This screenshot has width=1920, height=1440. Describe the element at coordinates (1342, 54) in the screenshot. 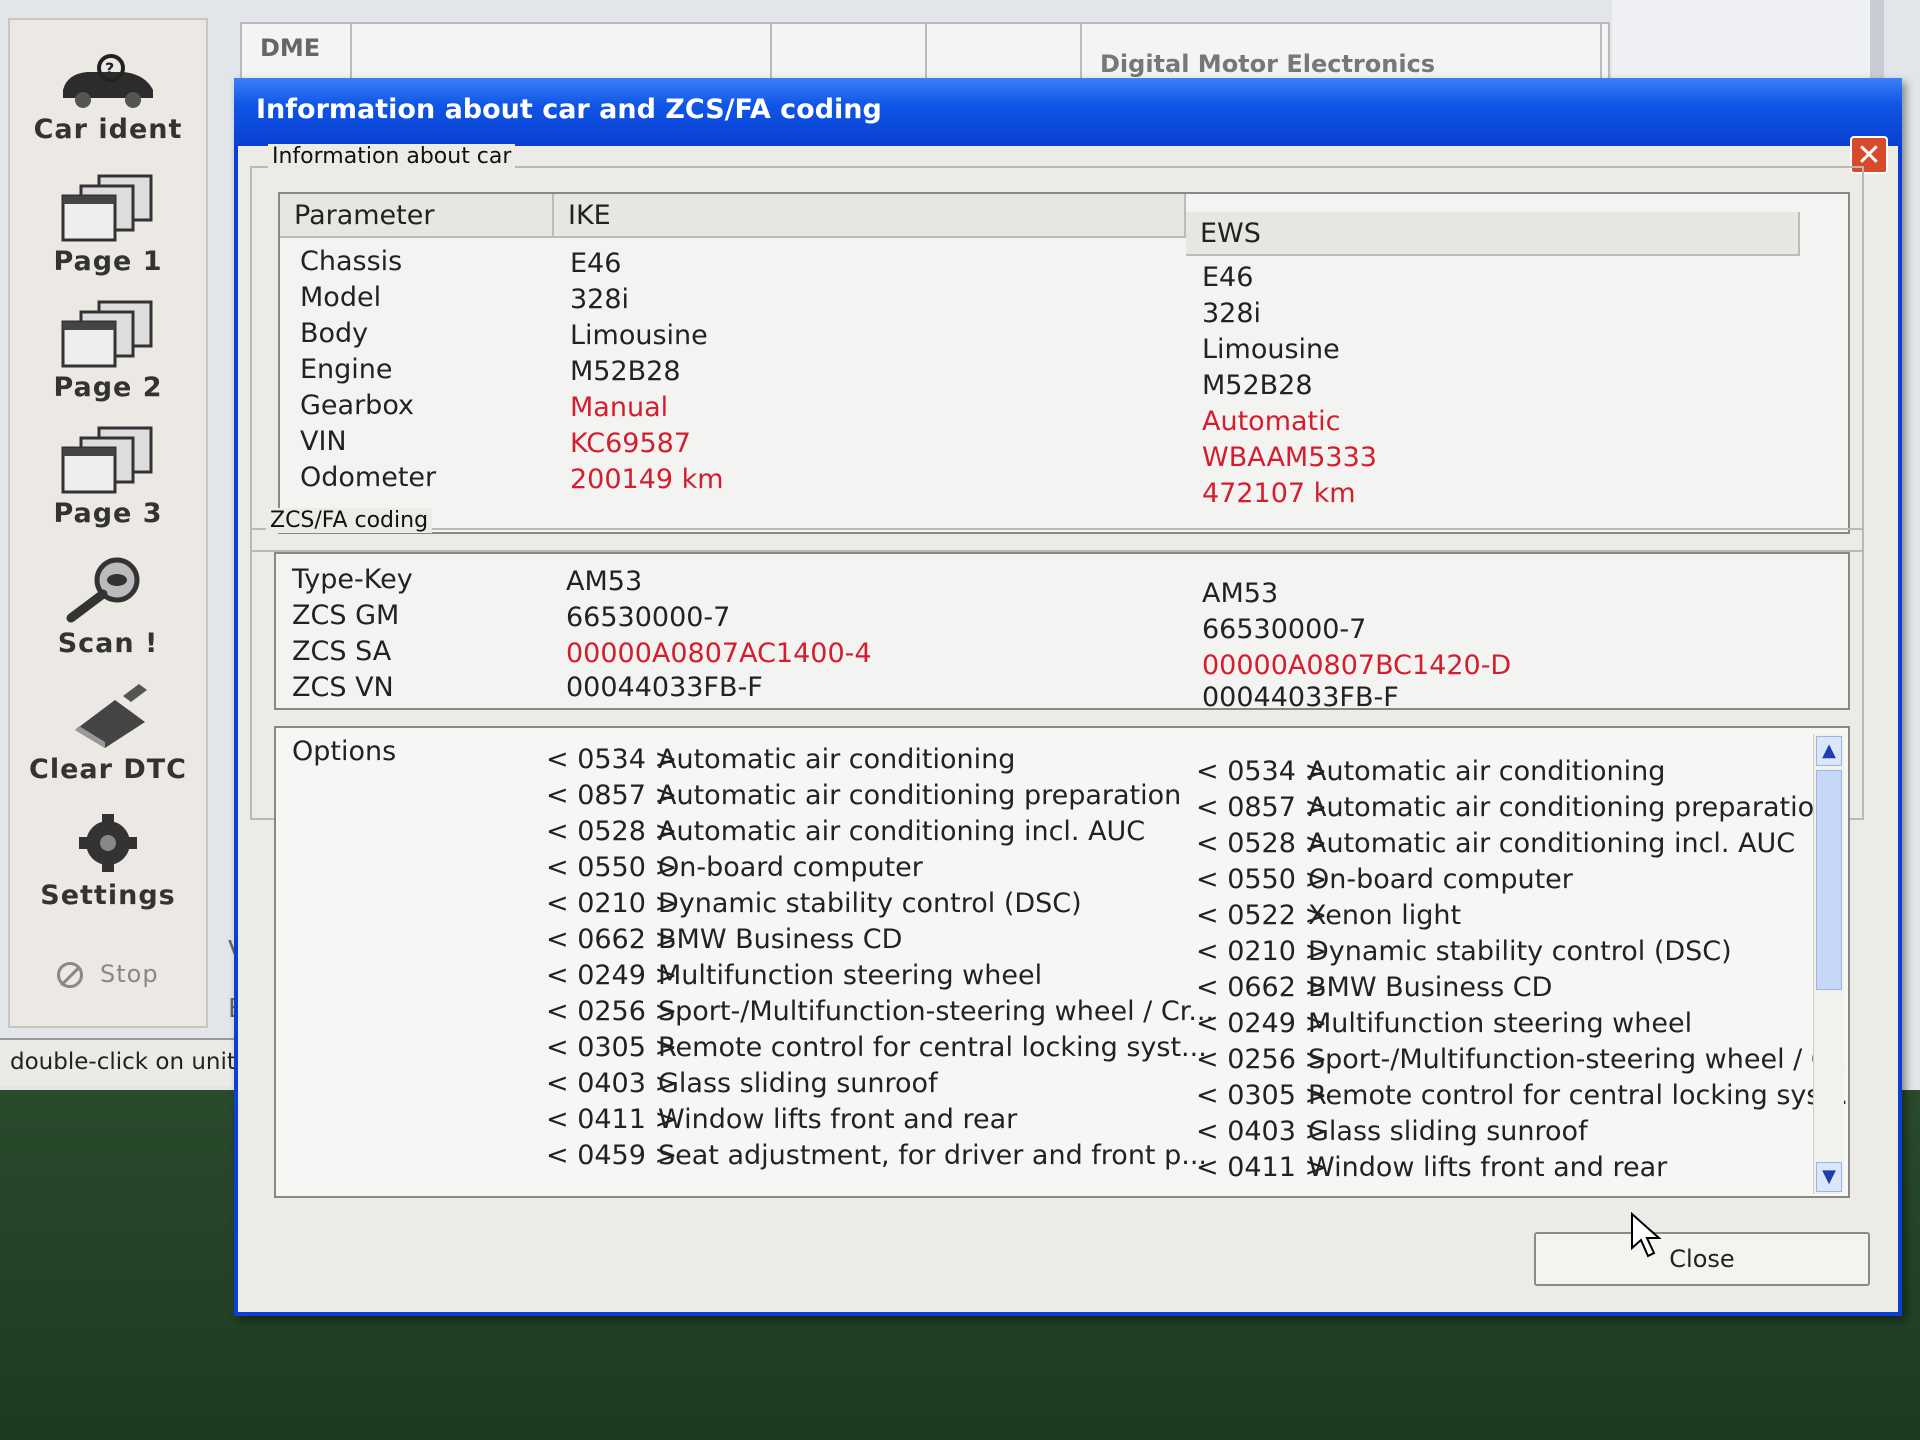

I see `description-column-header: Digital Motor Electronics` at that location.